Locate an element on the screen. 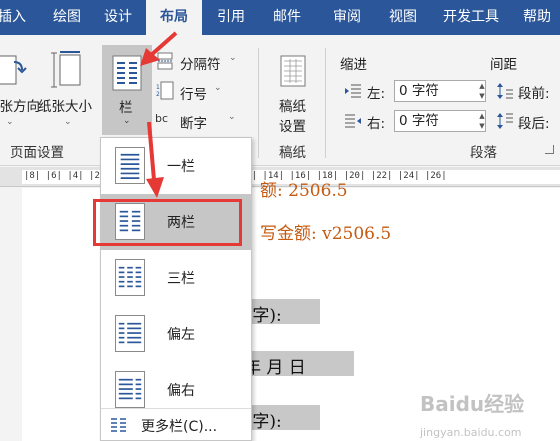 The height and width of the screenshot is (441, 560). annotation-arrow-to-columns is located at coordinates (159, 48).